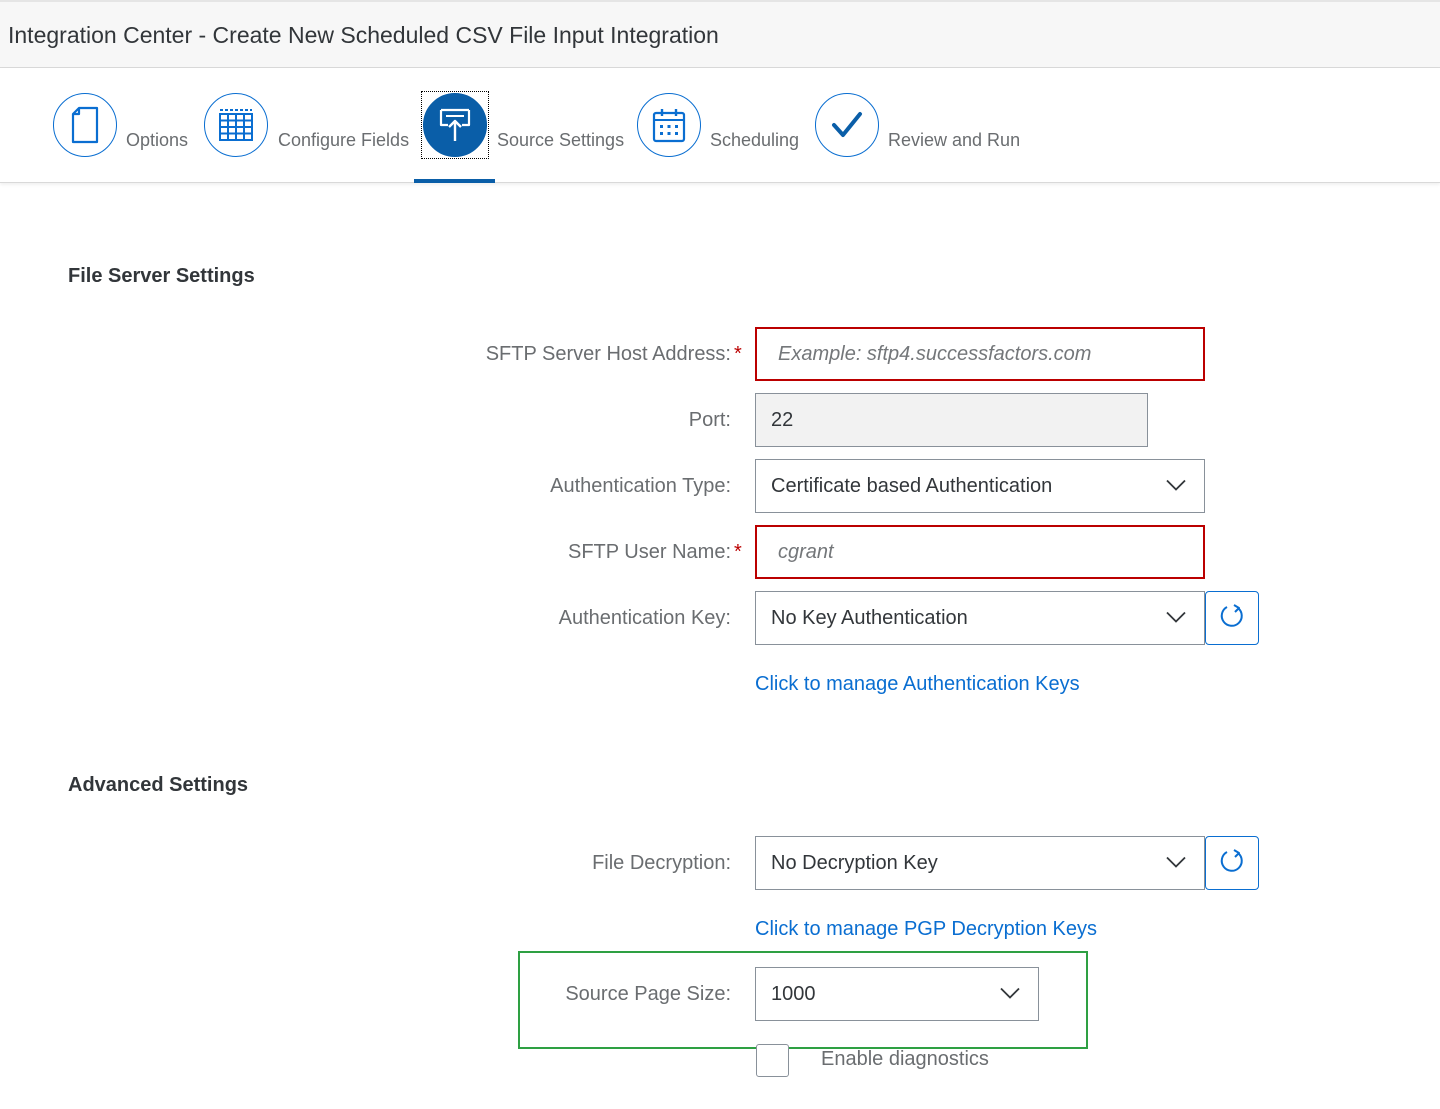  I want to click on calendar-icon, so click(669, 125).